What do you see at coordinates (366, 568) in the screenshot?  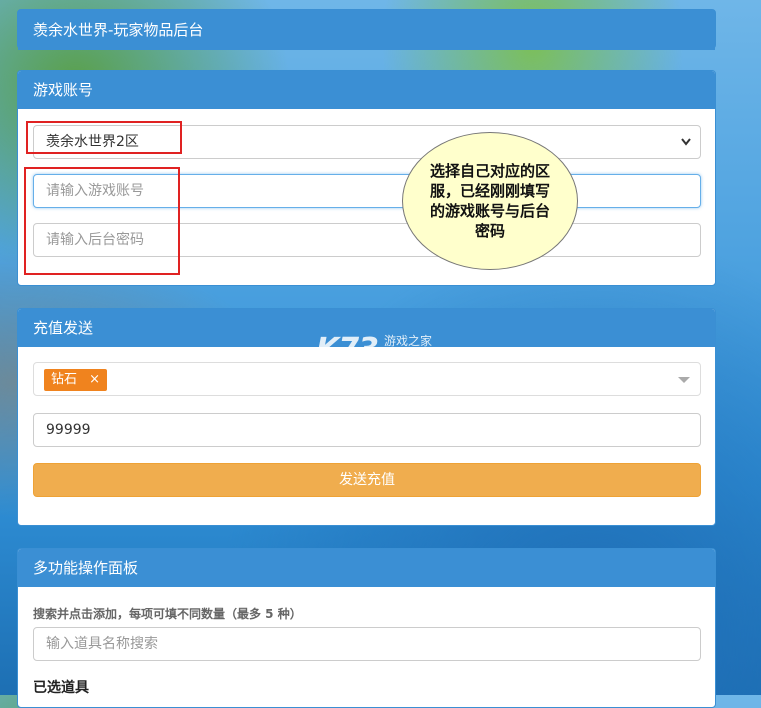 I see `multi-panel-heading: 多功能操作面板` at bounding box center [366, 568].